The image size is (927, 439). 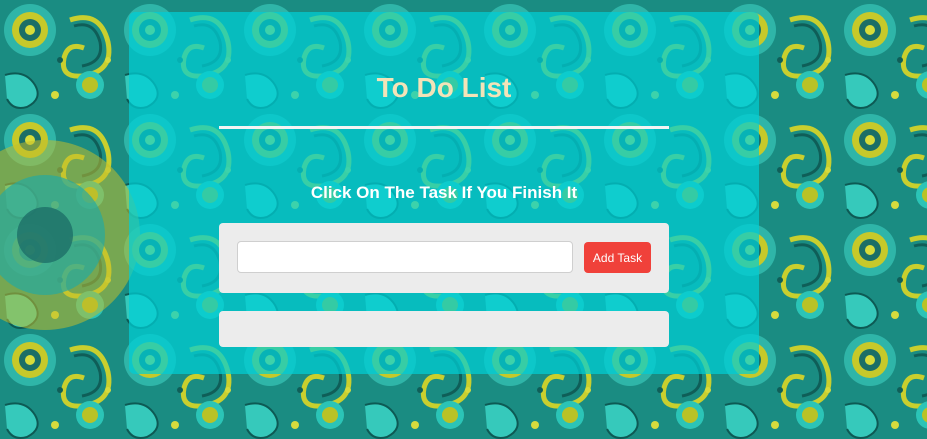 I want to click on add-task-form: Add Task, so click(x=444, y=258).